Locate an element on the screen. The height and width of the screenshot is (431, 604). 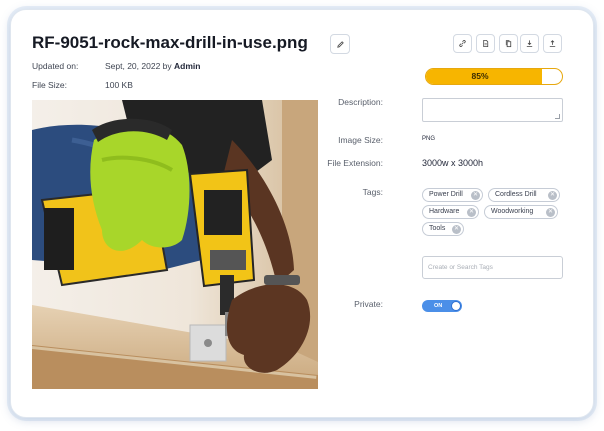
tags-label: Tags: is located at coordinates (372, 192).